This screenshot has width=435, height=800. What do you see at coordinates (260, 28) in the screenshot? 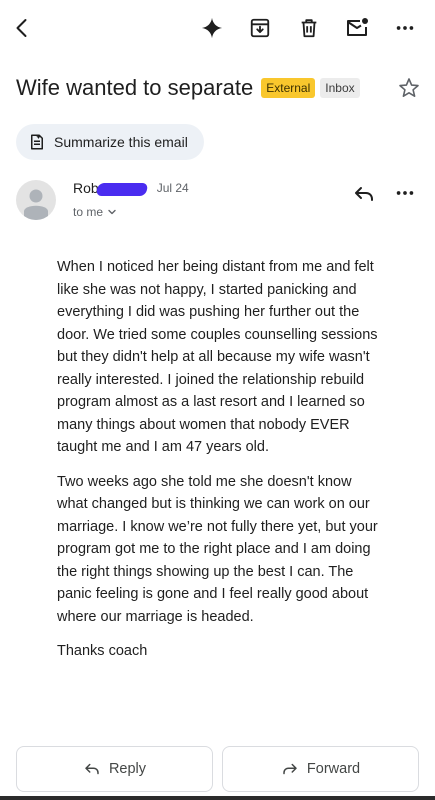
I see `archive-icon` at bounding box center [260, 28].